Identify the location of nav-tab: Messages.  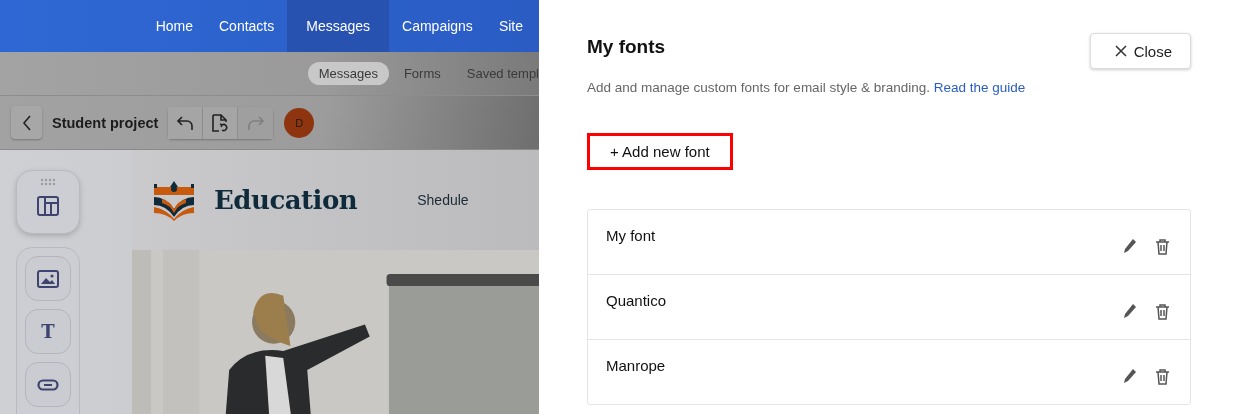
(338, 26).